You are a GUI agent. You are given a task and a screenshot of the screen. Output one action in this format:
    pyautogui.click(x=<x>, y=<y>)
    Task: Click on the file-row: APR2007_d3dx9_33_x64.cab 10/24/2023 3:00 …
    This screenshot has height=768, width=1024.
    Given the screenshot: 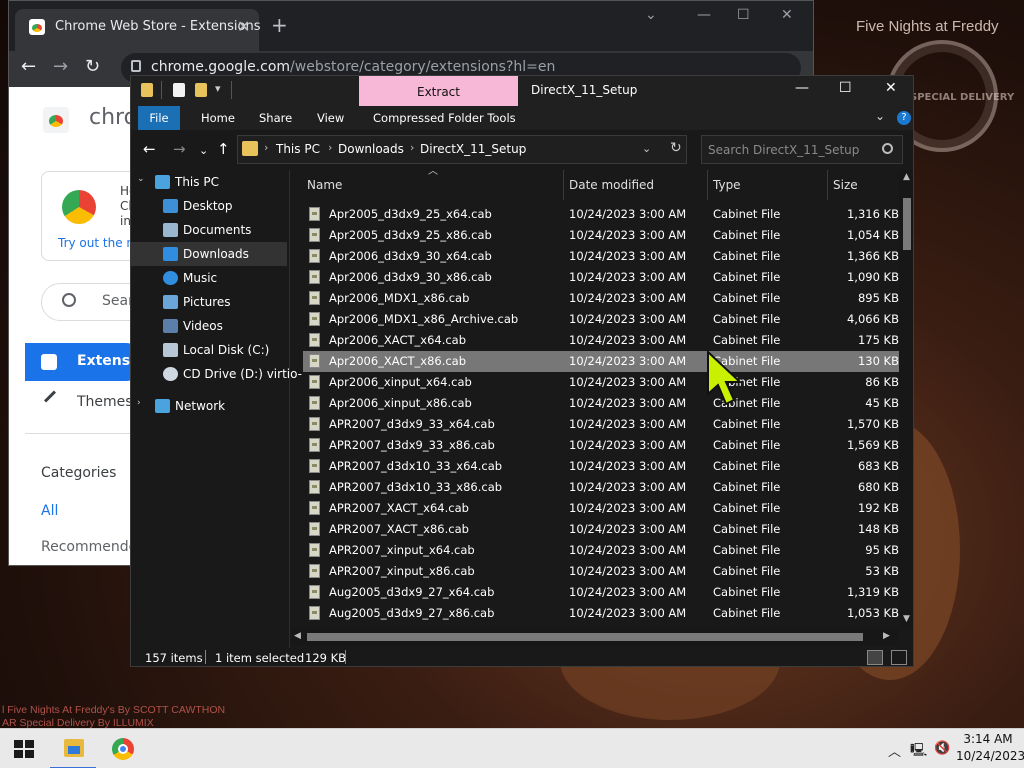 What is the action you would take?
    pyautogui.click(x=601, y=424)
    